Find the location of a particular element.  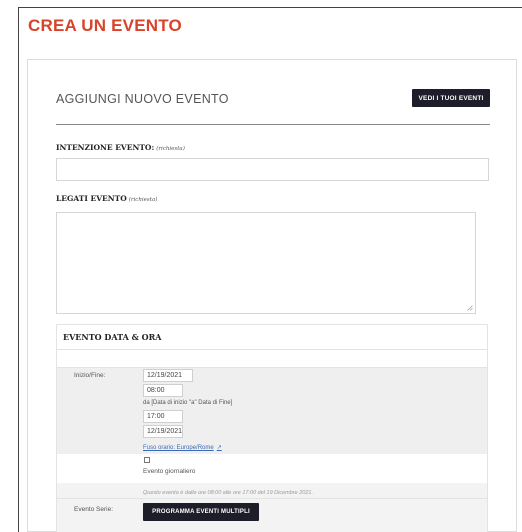

header-divider is located at coordinates (273, 124).